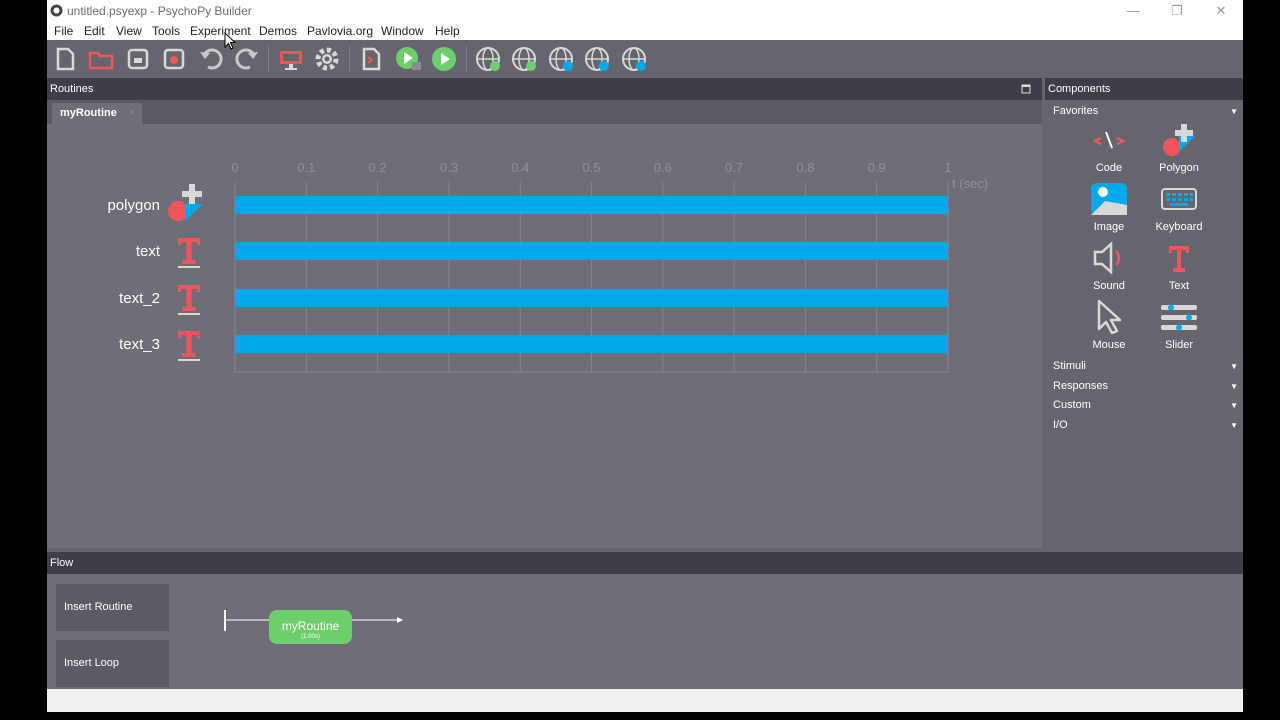  I want to click on save-icon, so click(138, 59).